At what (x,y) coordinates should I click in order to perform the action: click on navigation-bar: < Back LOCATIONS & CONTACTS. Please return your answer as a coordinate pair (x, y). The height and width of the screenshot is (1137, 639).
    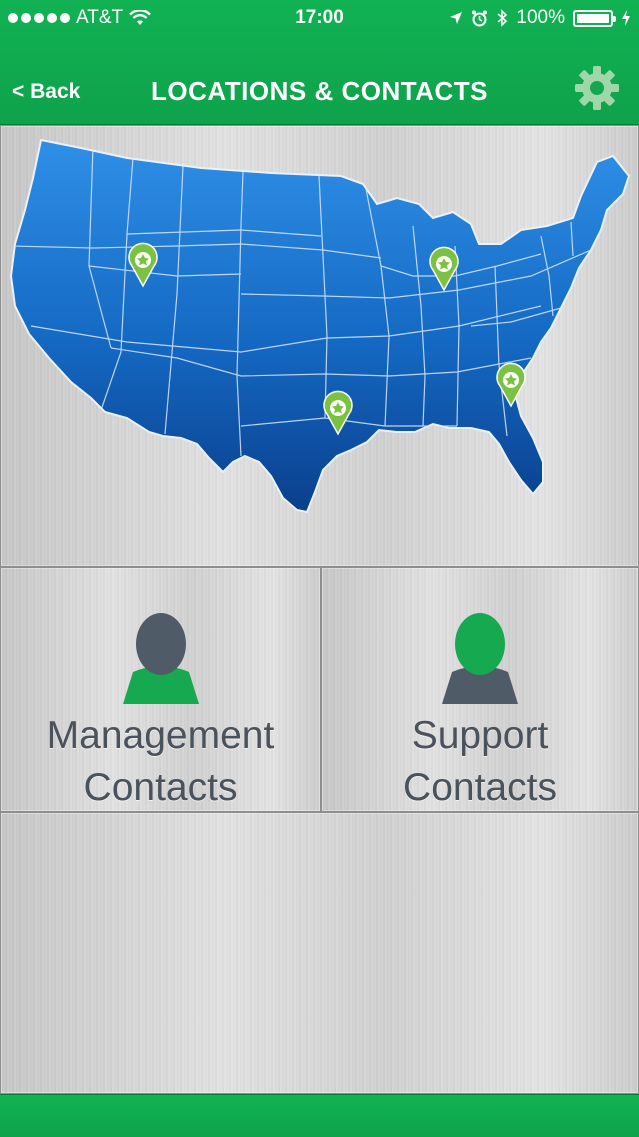
    Looking at the image, I should click on (319, 89).